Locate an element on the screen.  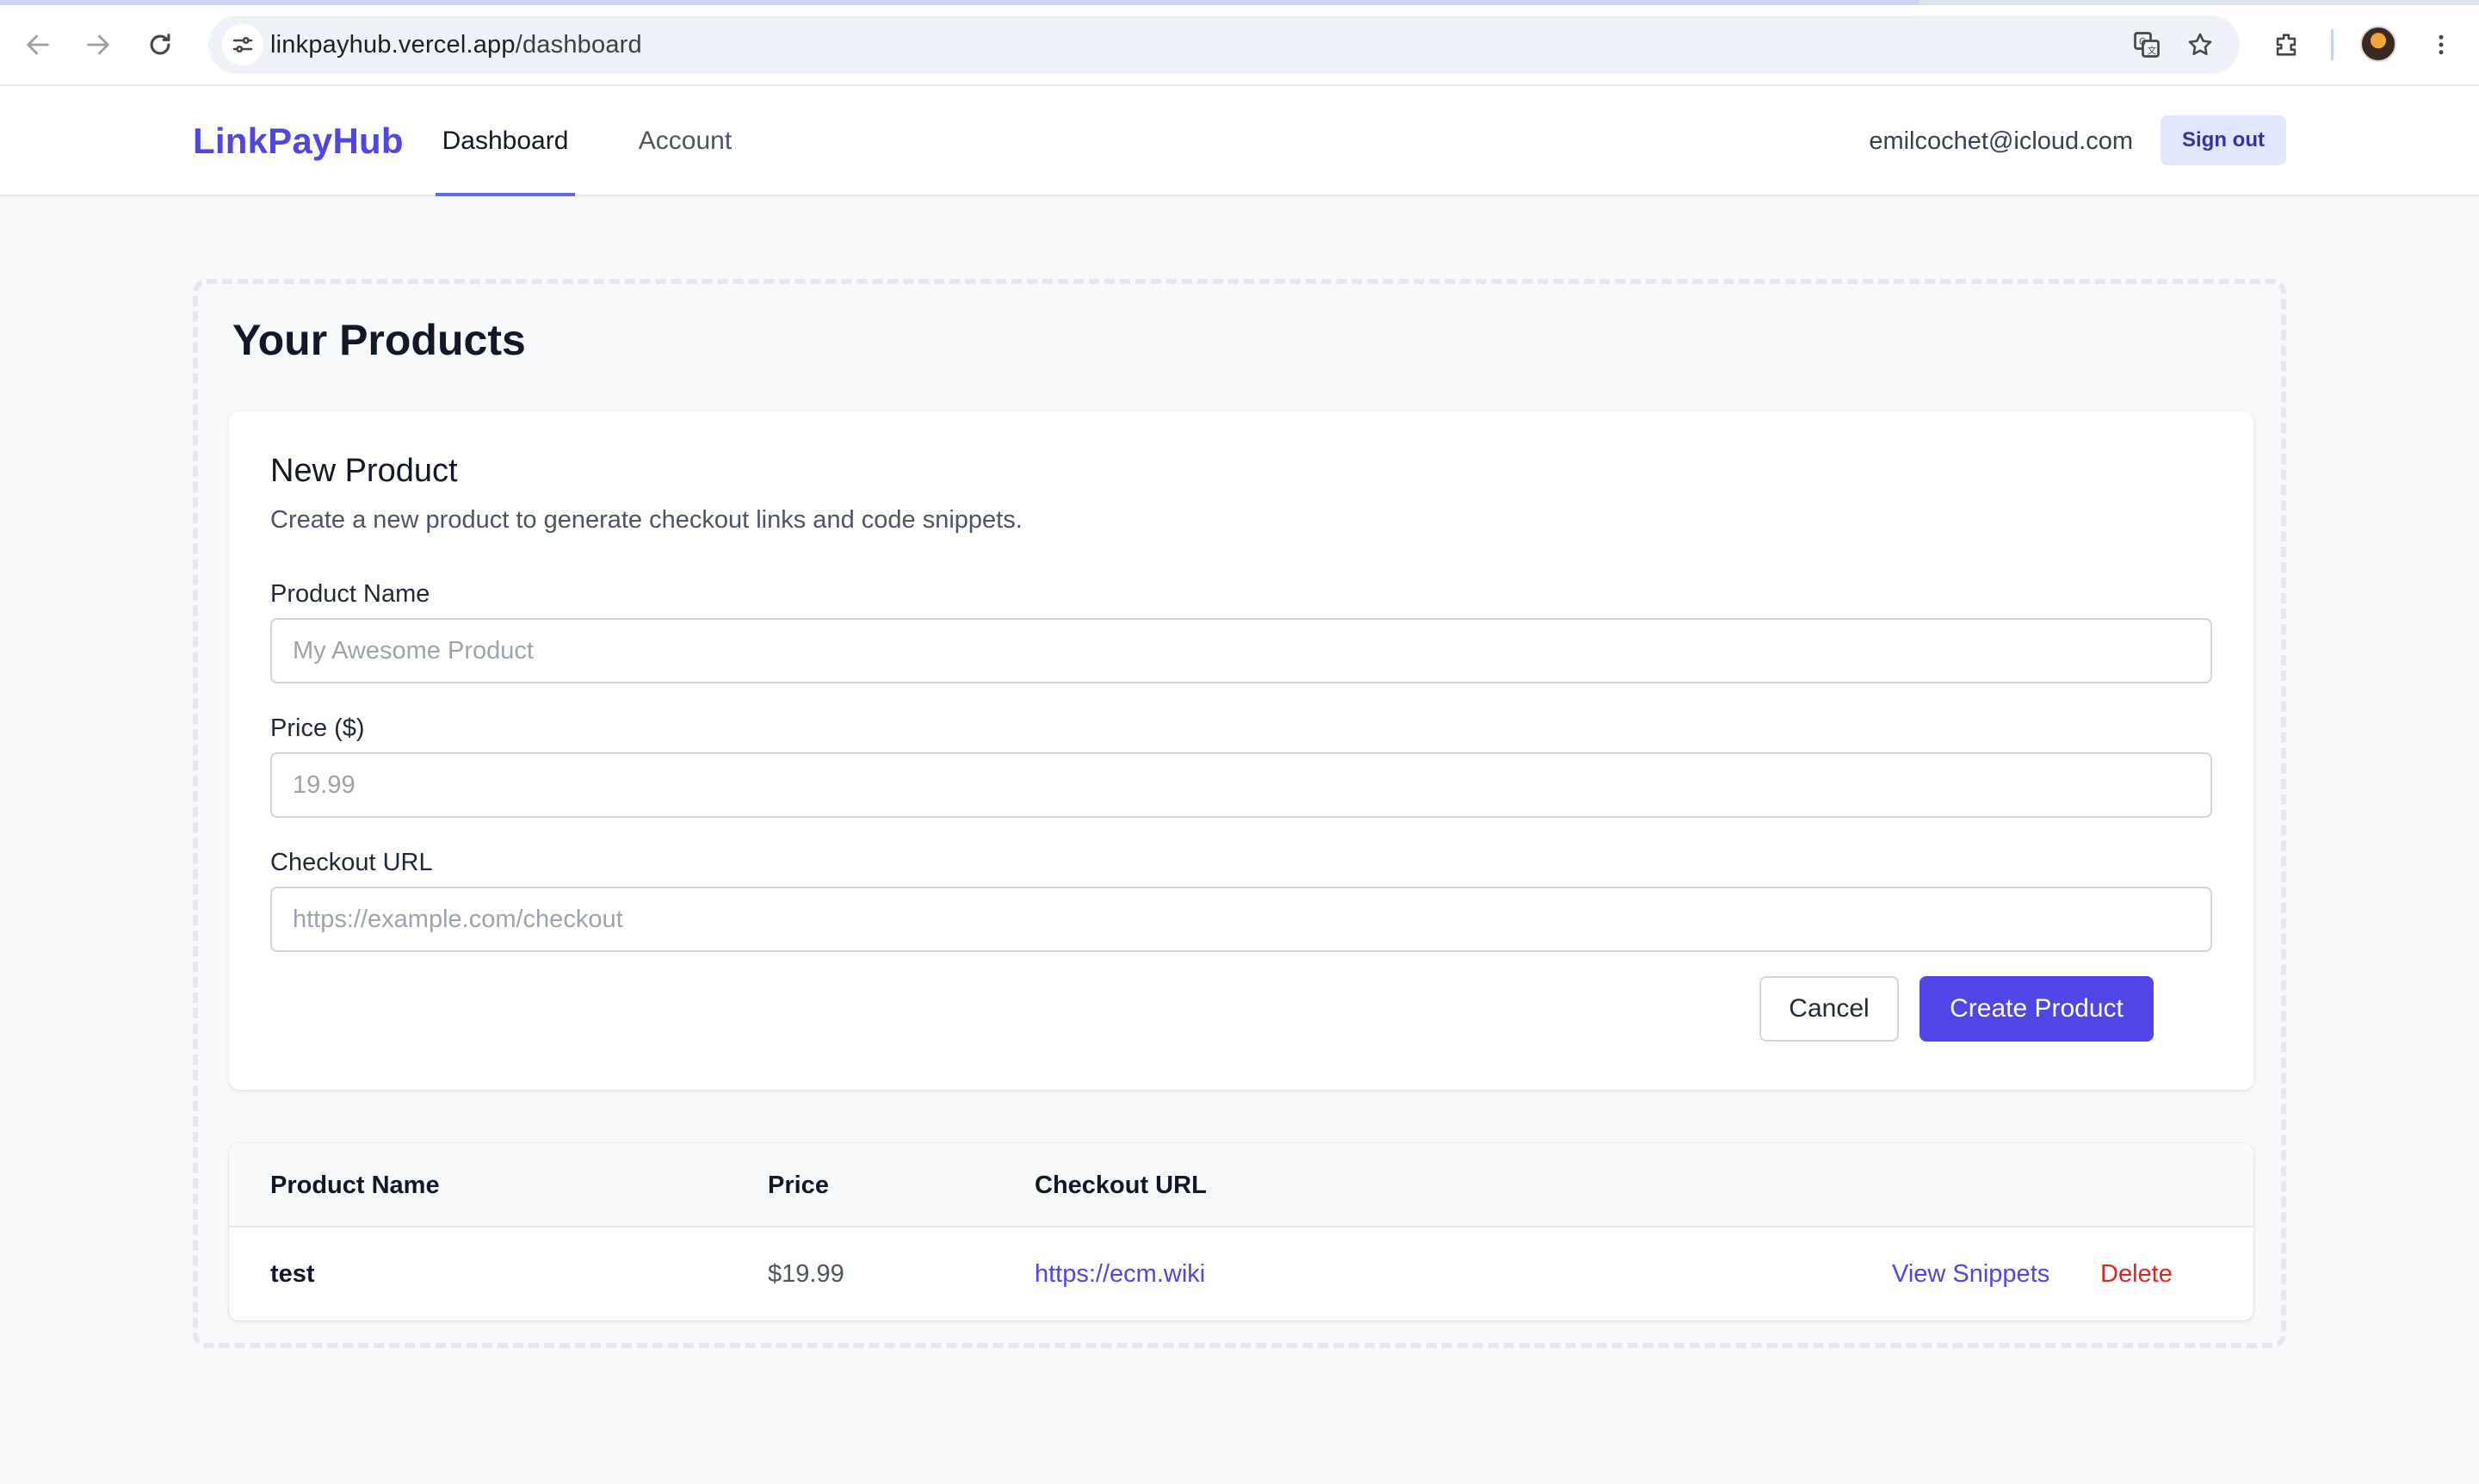
page-title: Your Products is located at coordinates (379, 340).